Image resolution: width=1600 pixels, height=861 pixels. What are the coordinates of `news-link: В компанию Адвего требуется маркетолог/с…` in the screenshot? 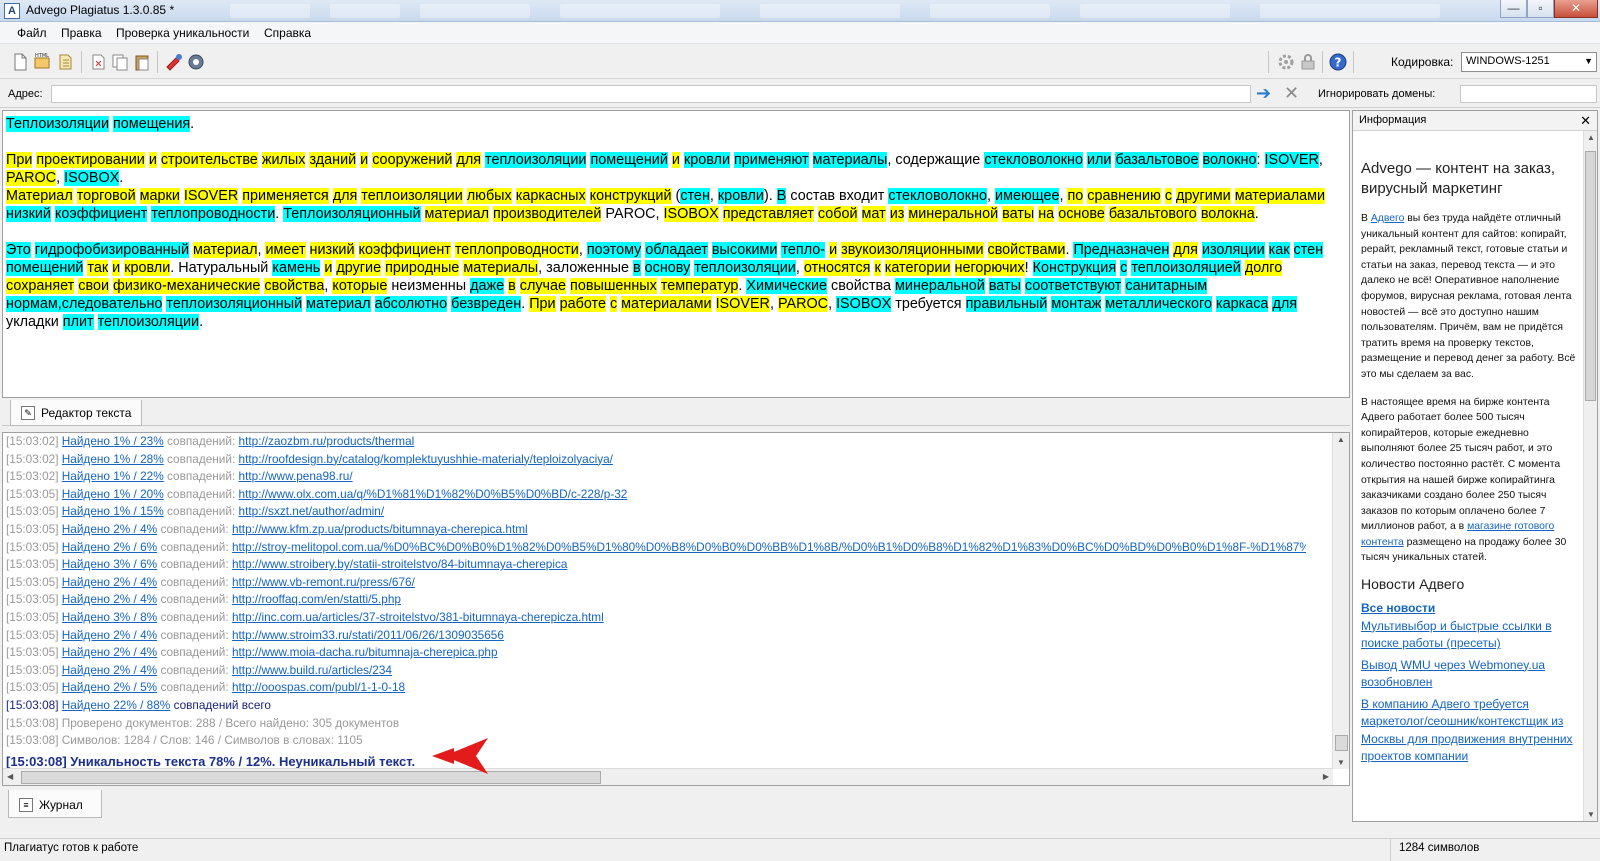 It's located at (1470, 731).